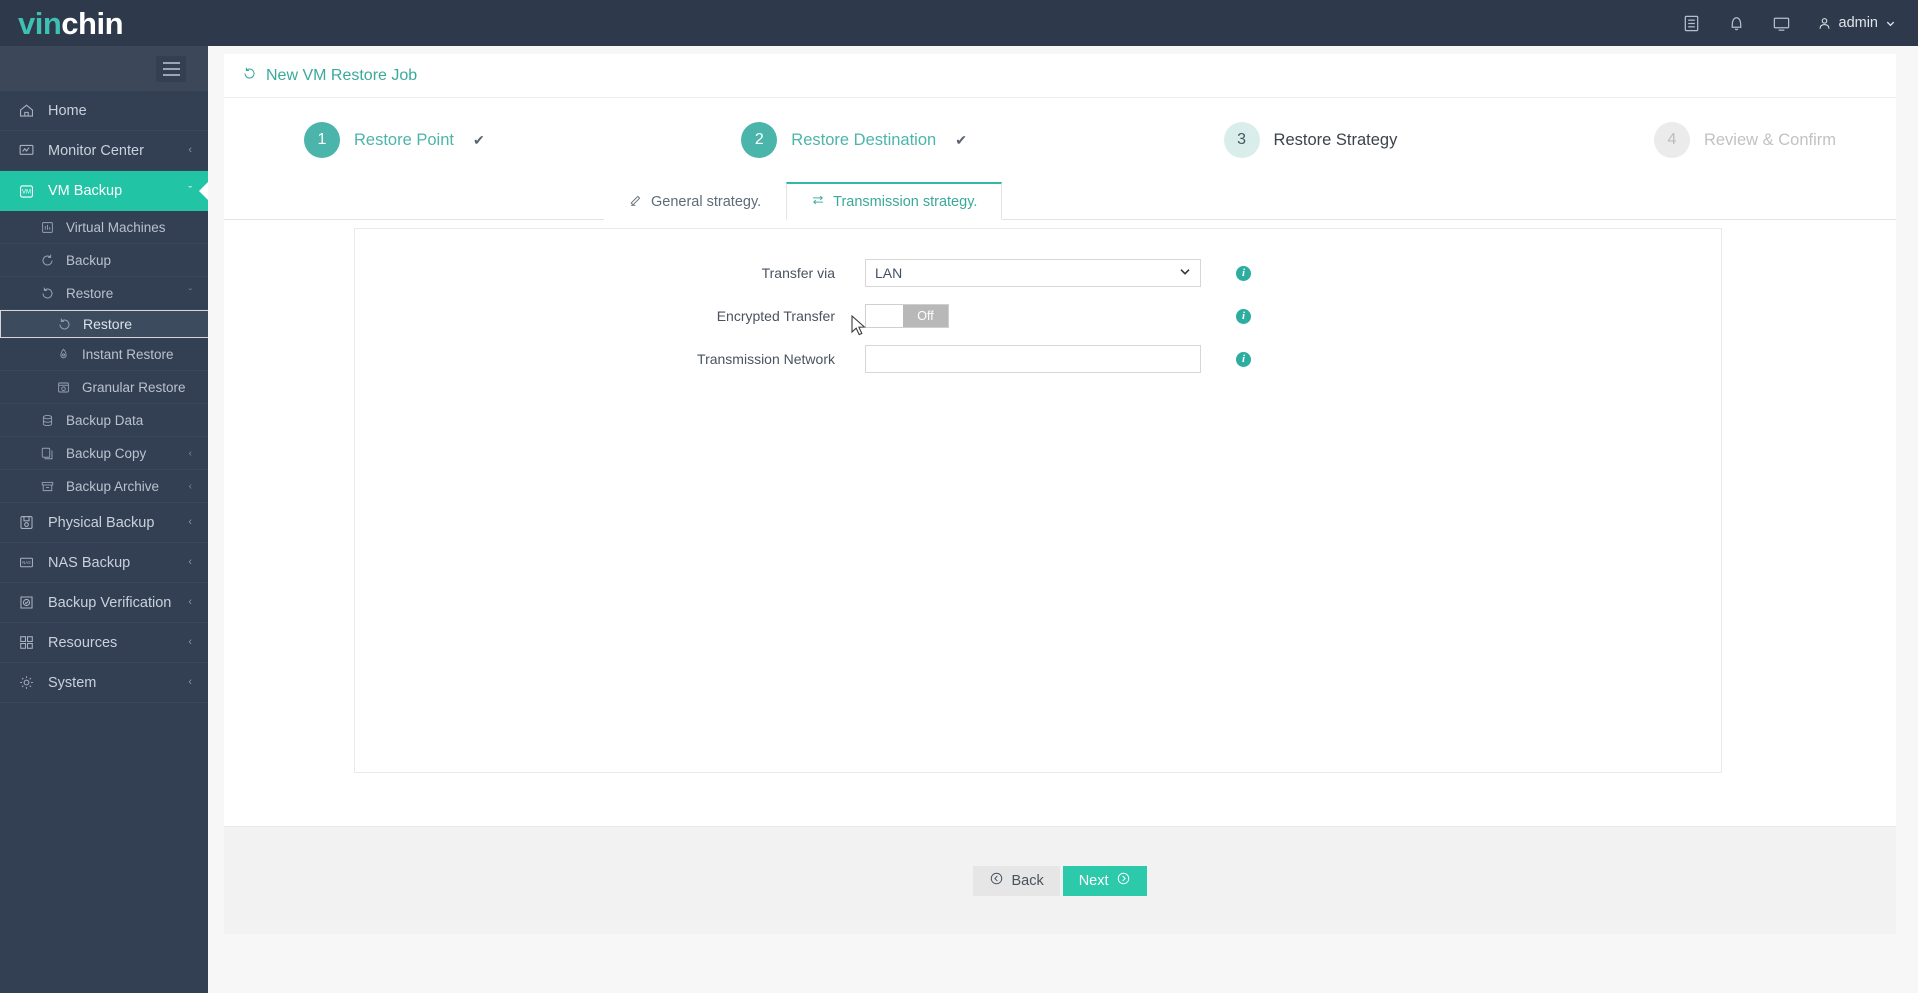 The image size is (1918, 993). What do you see at coordinates (104, 354) in the screenshot?
I see `sidebar-item-instant-restore: Instant Restore` at bounding box center [104, 354].